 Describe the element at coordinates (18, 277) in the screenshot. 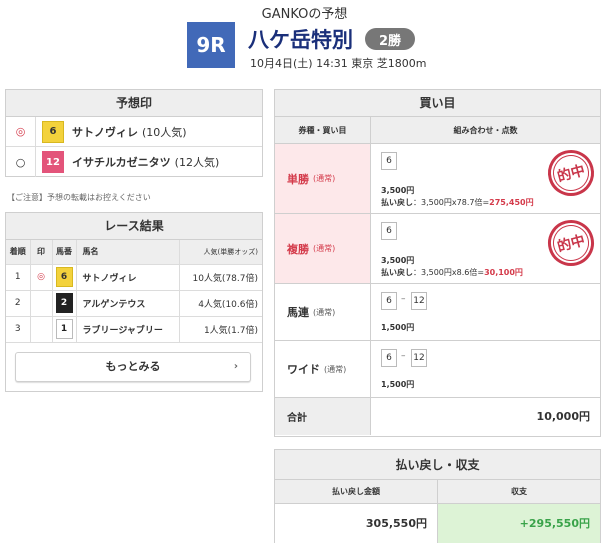

I see `finish-position: 1` at that location.